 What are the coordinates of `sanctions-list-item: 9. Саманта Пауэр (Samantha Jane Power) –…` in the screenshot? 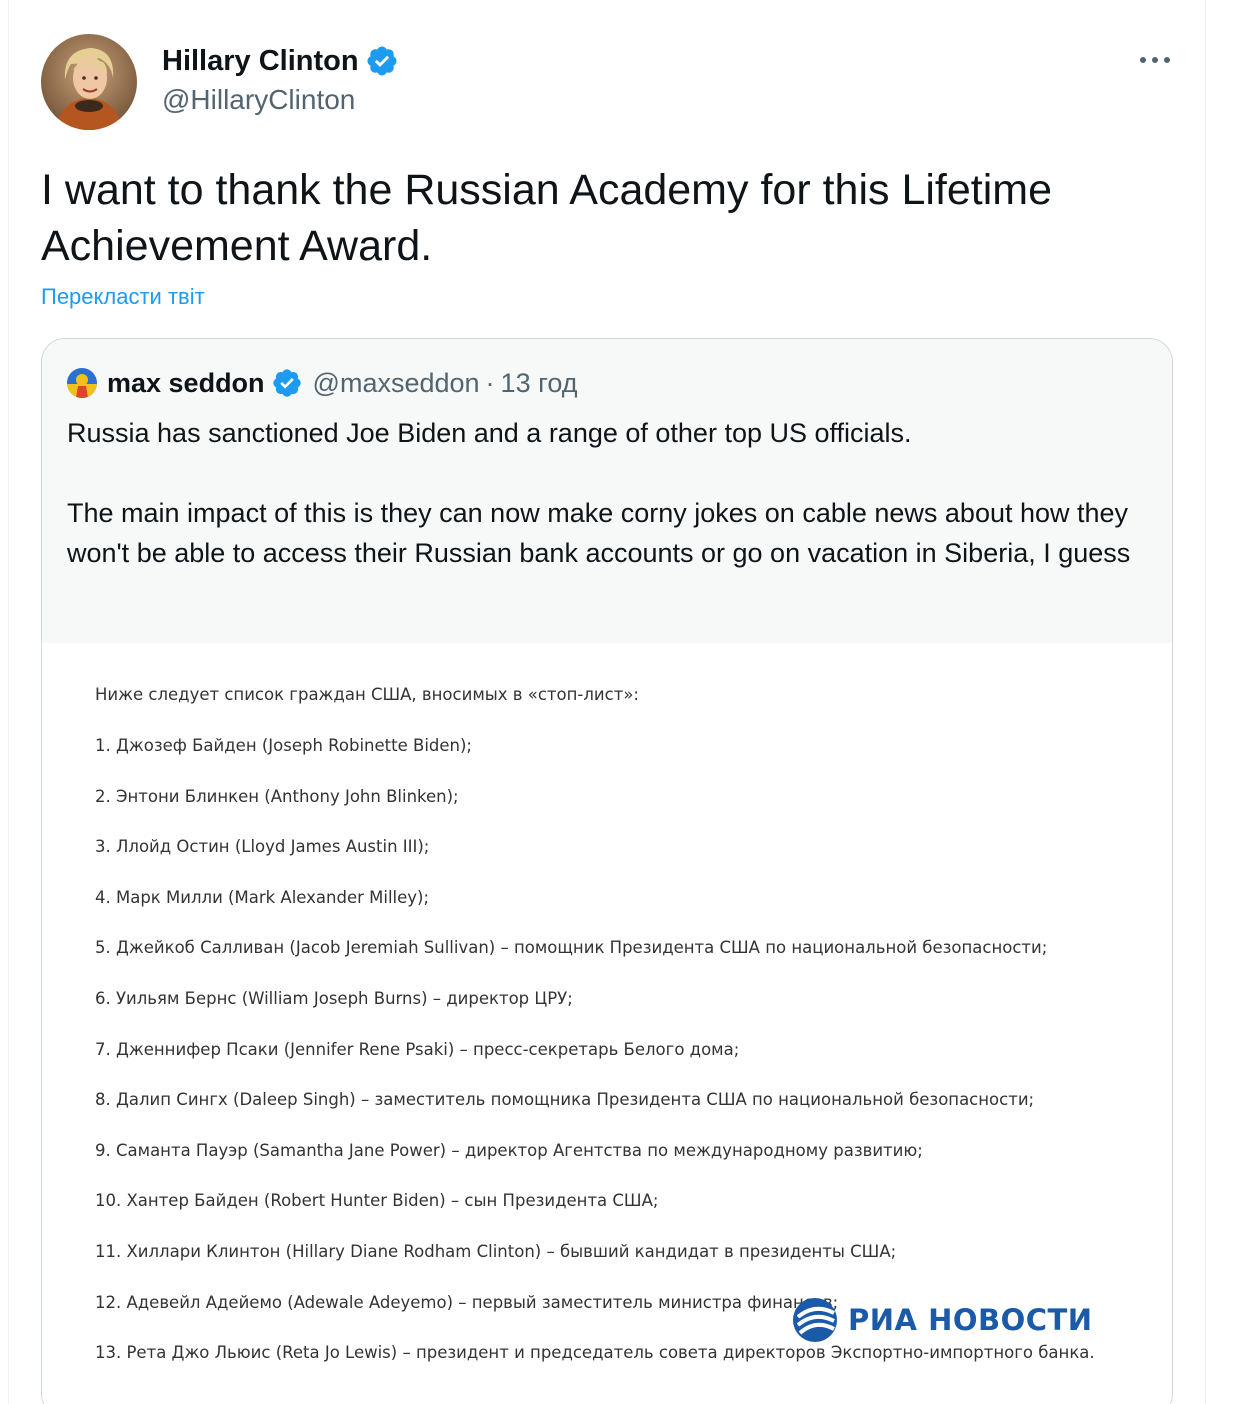 It's located at (509, 1150).